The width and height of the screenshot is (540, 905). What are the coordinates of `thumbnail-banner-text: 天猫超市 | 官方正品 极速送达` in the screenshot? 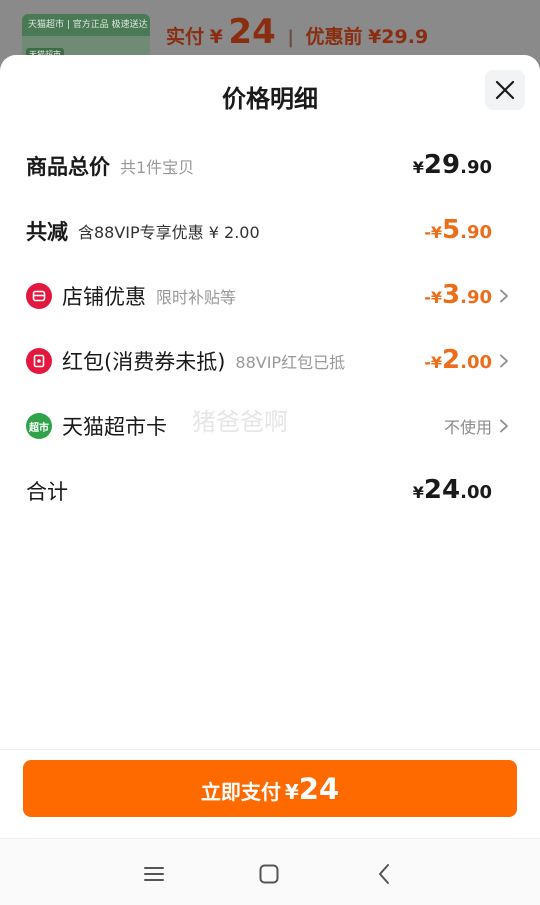 It's located at (88, 25).